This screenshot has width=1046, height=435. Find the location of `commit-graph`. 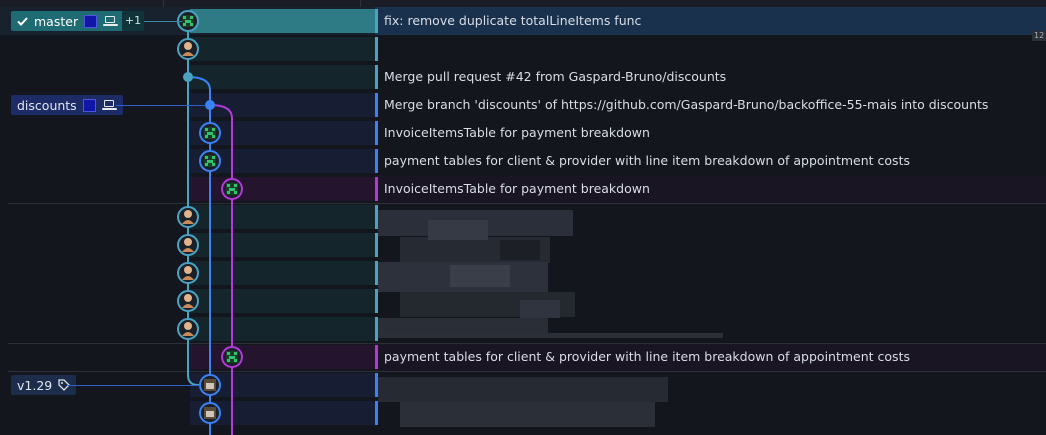

commit-graph is located at coordinates (210, 222).